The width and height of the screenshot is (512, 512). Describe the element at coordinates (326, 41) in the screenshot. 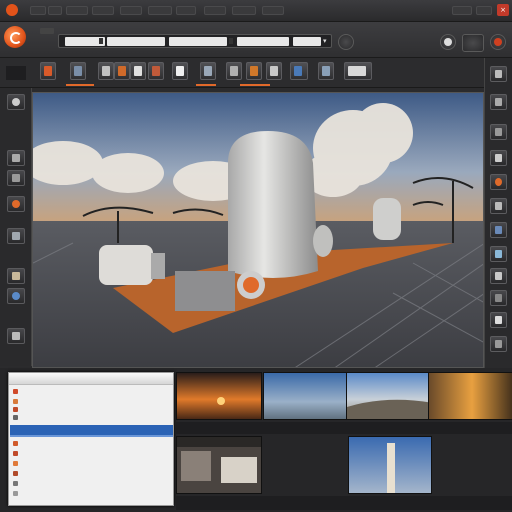

I see `address-dropdown-icon: ▾` at that location.